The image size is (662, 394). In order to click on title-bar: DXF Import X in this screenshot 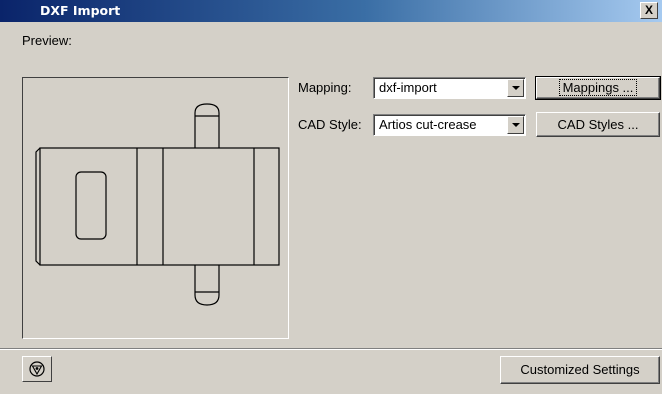, I will do `click(331, 11)`.